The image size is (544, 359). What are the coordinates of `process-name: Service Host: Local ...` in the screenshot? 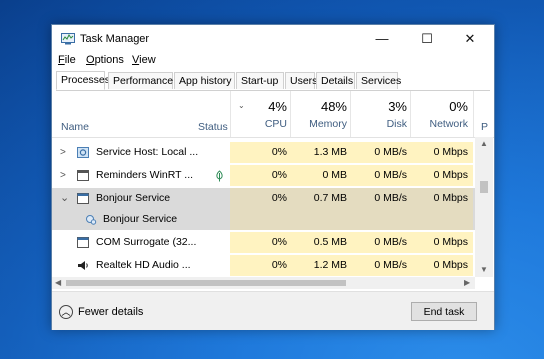 It's located at (147, 152).